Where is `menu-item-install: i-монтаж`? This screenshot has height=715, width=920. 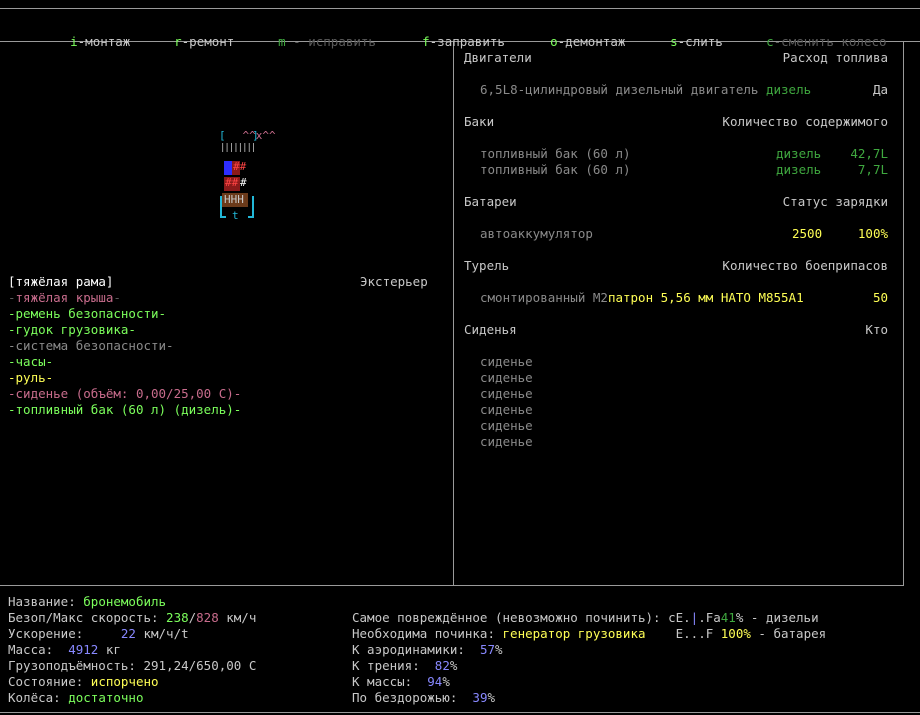
menu-item-install: i-монтаж is located at coordinates (85, 42).